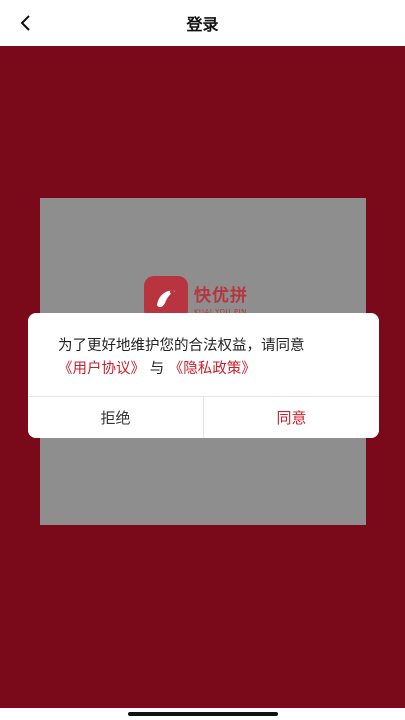 The width and height of the screenshot is (405, 720). Describe the element at coordinates (221, 295) in the screenshot. I see `brand-name-cn: 快优拼` at that location.